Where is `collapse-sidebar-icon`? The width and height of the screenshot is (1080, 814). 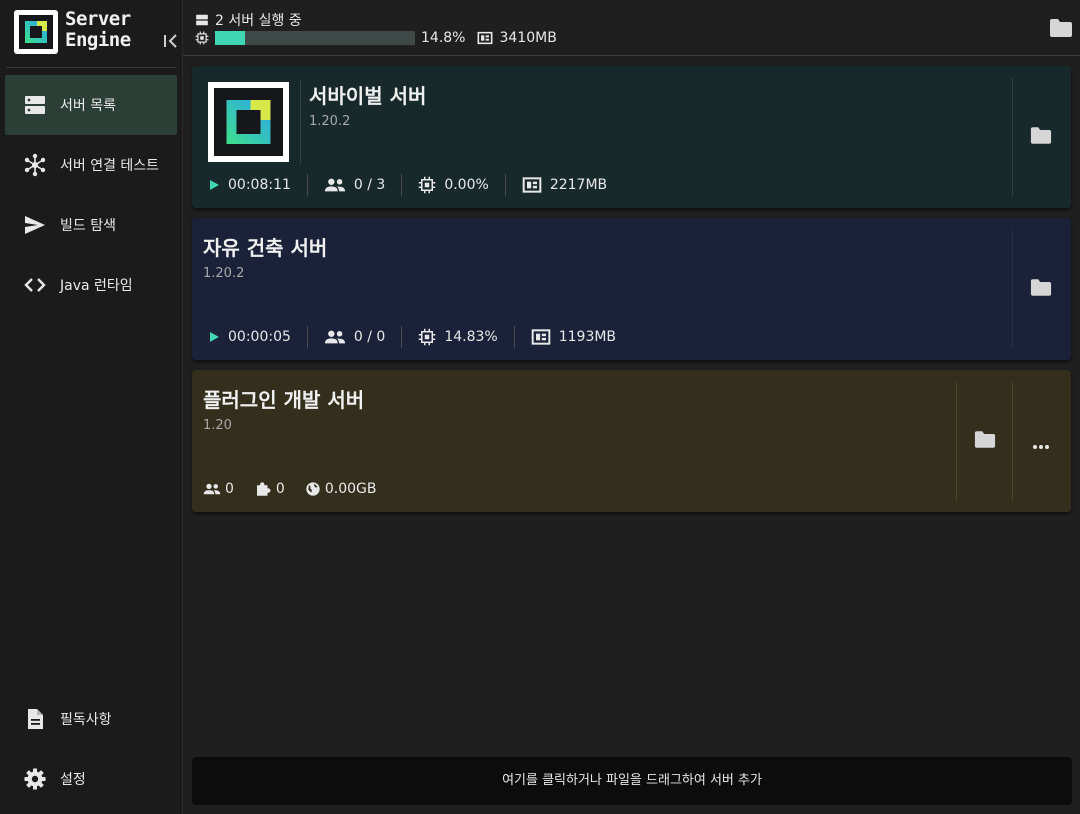
collapse-sidebar-icon is located at coordinates (171, 41).